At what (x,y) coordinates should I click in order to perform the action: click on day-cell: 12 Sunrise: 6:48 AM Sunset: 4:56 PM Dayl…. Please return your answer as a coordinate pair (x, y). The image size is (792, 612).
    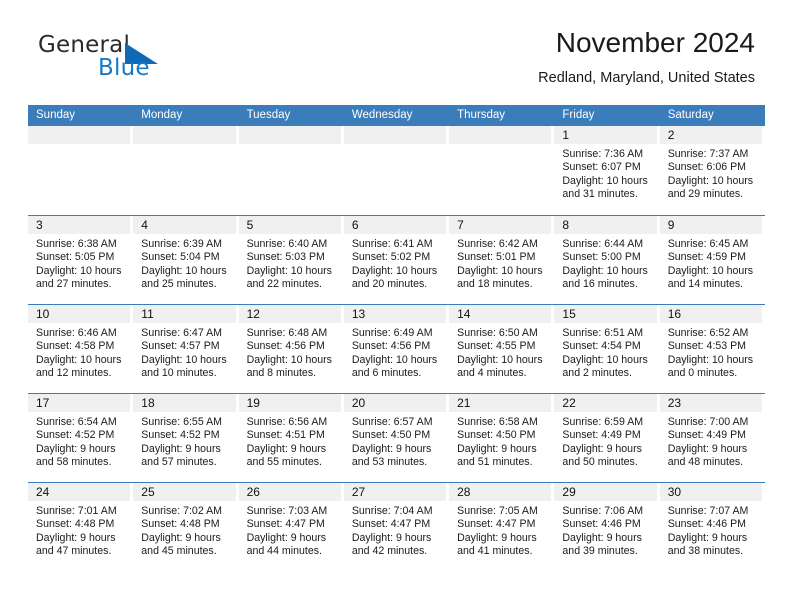
    Looking at the image, I should click on (291, 349).